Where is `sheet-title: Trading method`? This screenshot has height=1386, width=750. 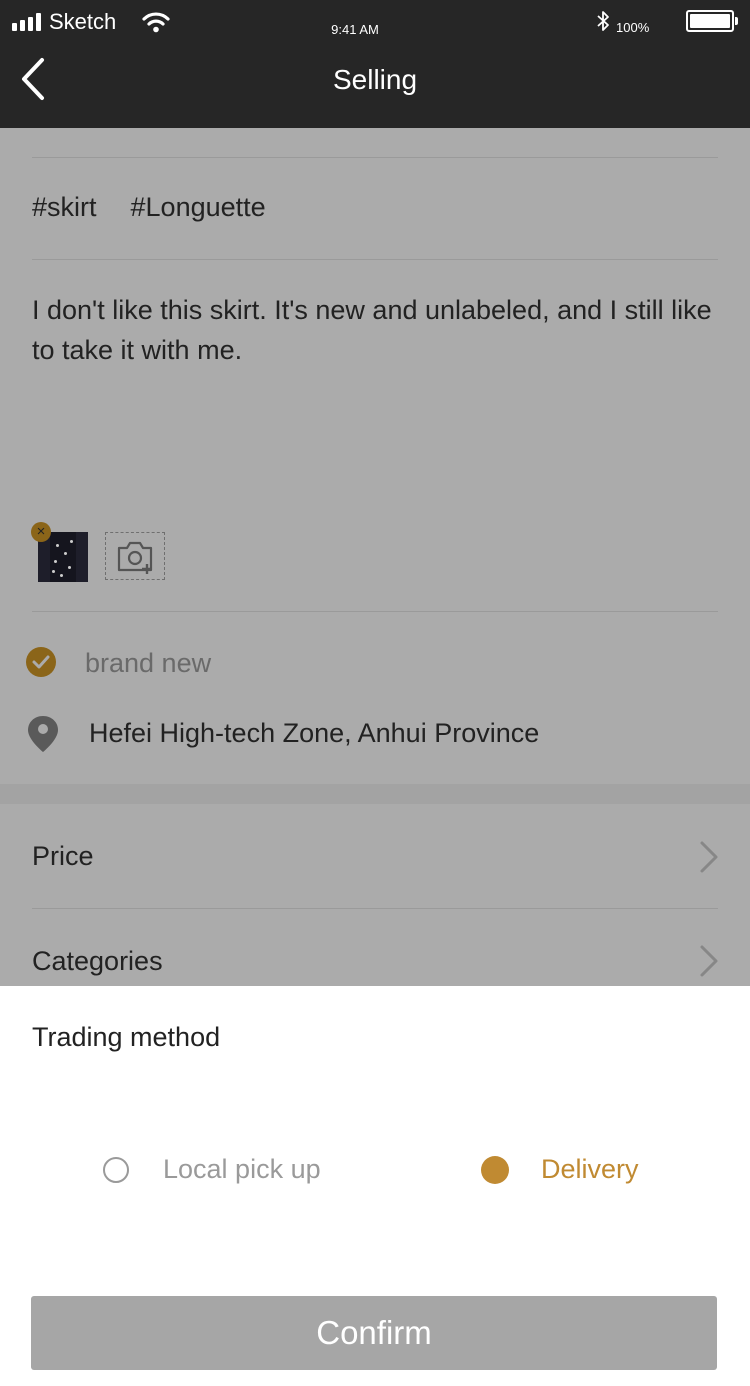 sheet-title: Trading method is located at coordinates (126, 1037).